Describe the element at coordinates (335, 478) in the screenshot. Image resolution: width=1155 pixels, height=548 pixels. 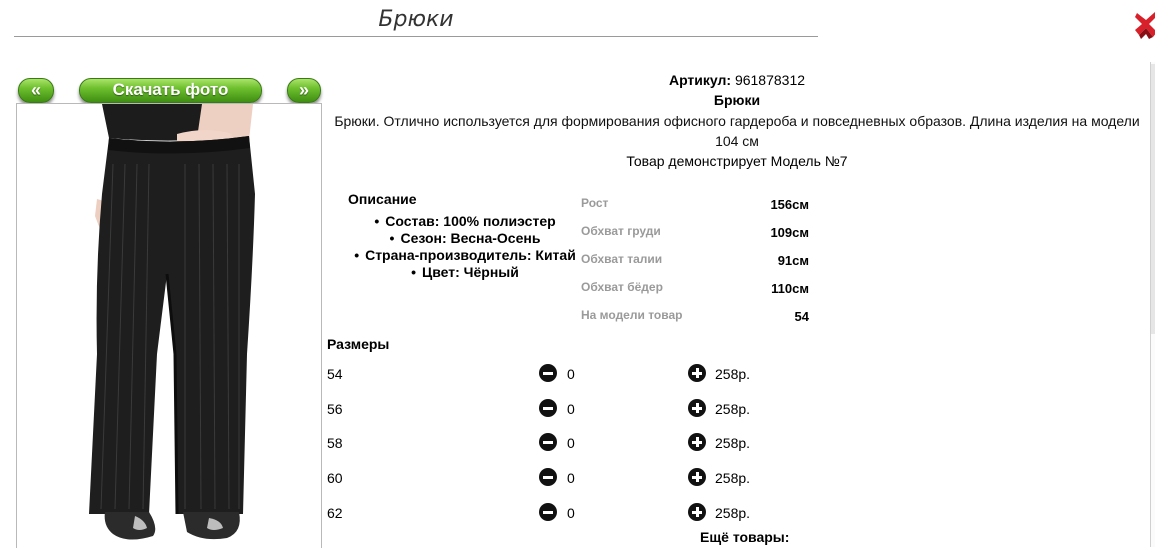
I see `size-label: 60` at that location.